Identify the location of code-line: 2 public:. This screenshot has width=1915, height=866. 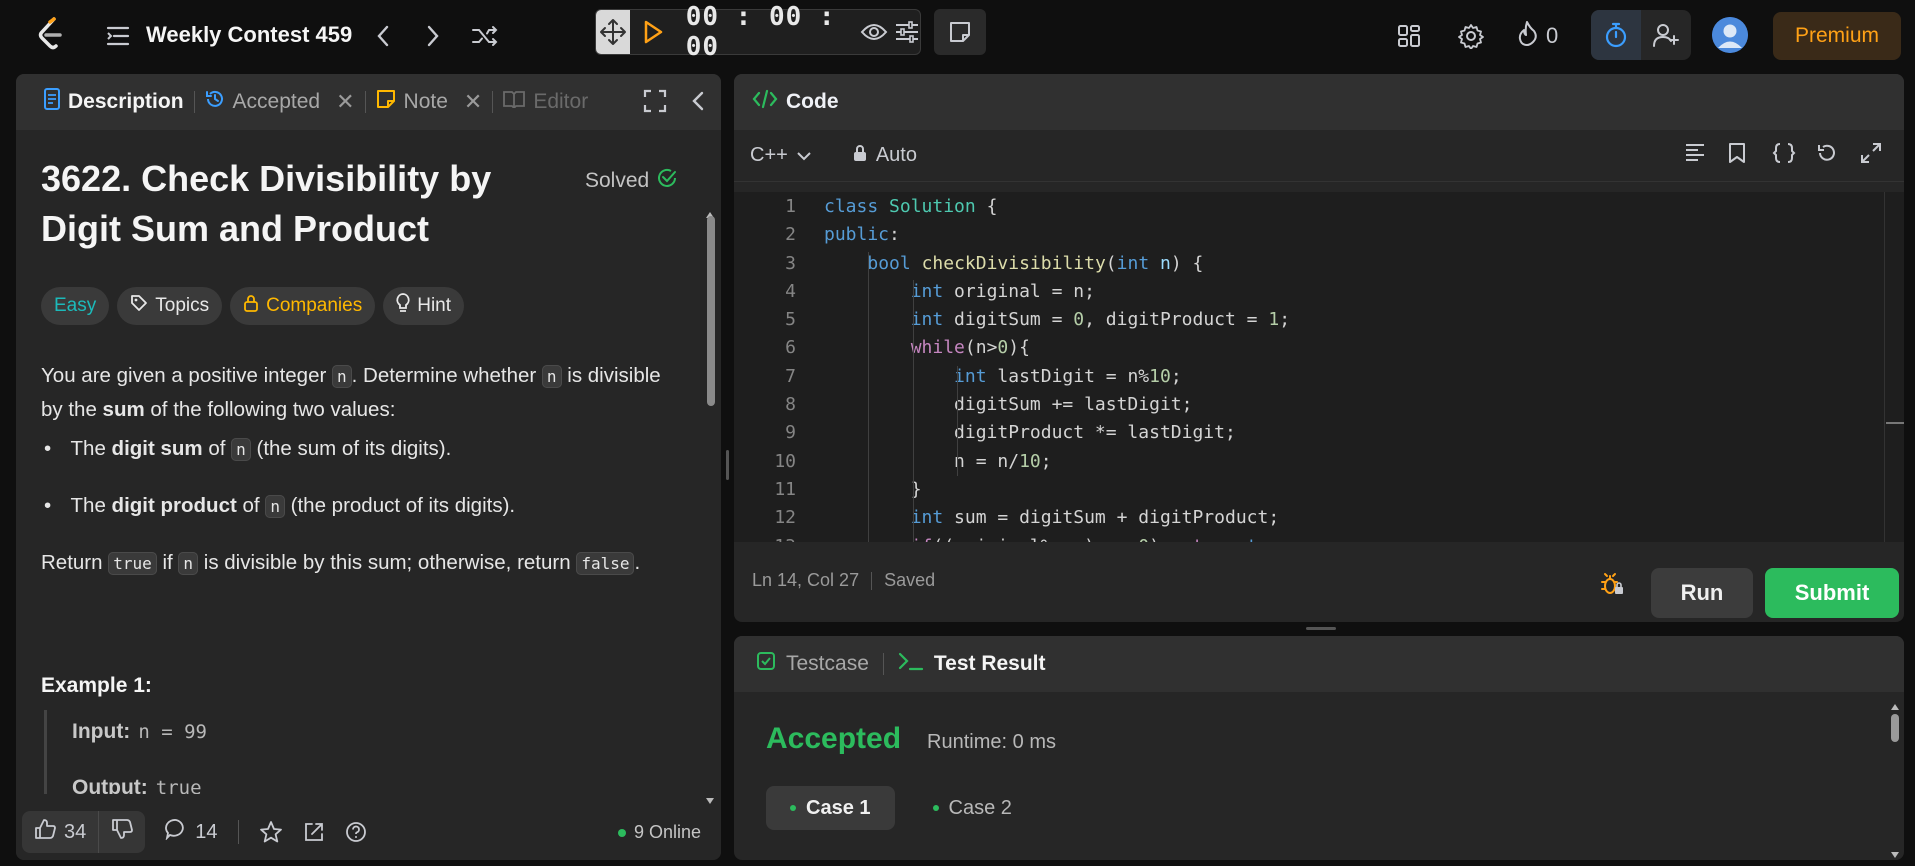
(1319, 238).